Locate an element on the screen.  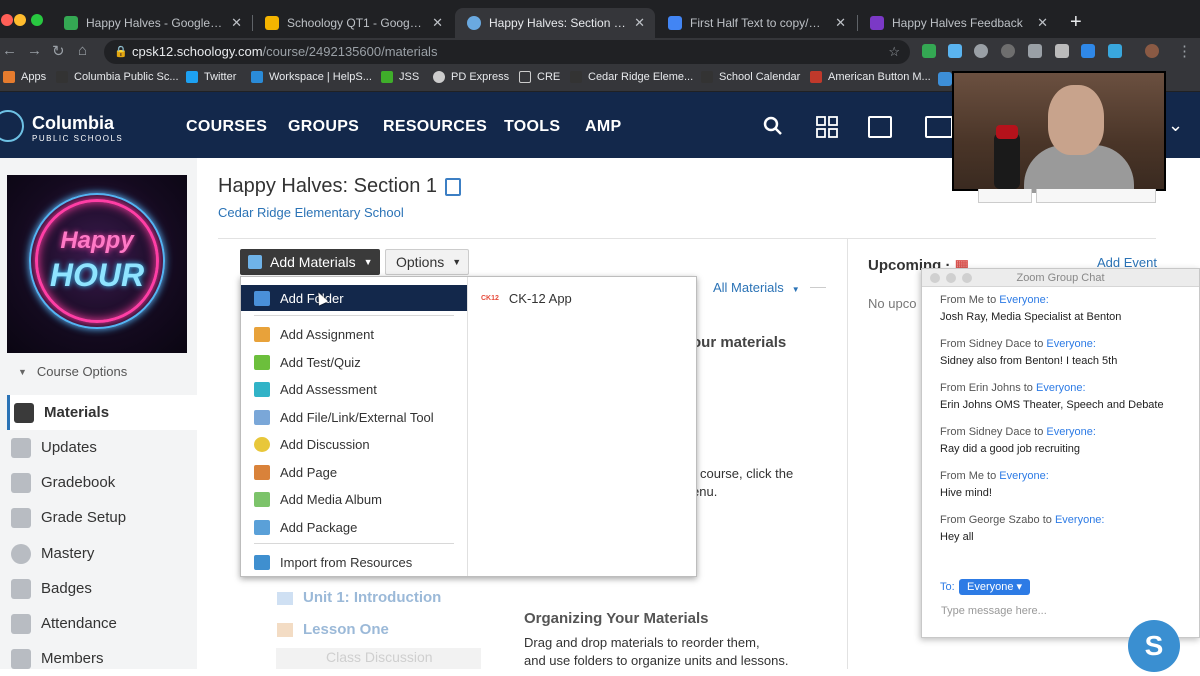
course-options-toggle: ▼ Course Options is located at coordinates (72, 371).